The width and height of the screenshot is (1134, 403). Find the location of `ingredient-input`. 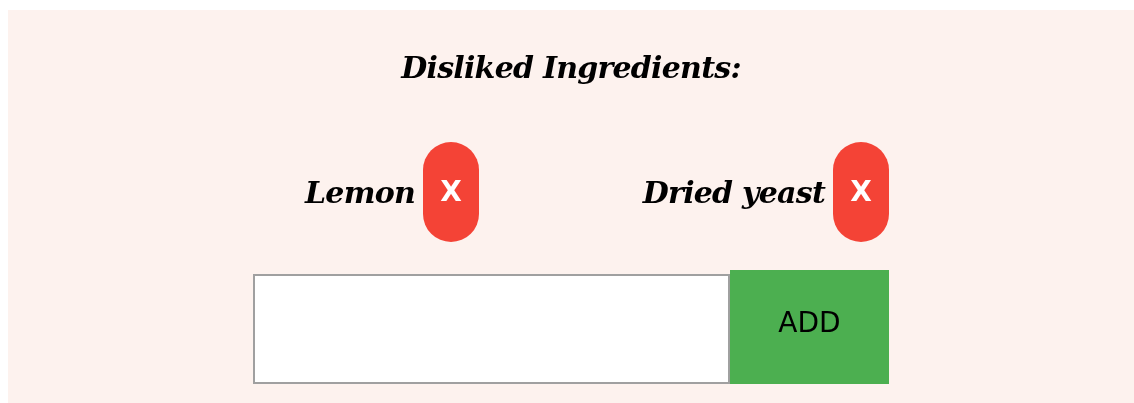

ingredient-input is located at coordinates (491, 329).